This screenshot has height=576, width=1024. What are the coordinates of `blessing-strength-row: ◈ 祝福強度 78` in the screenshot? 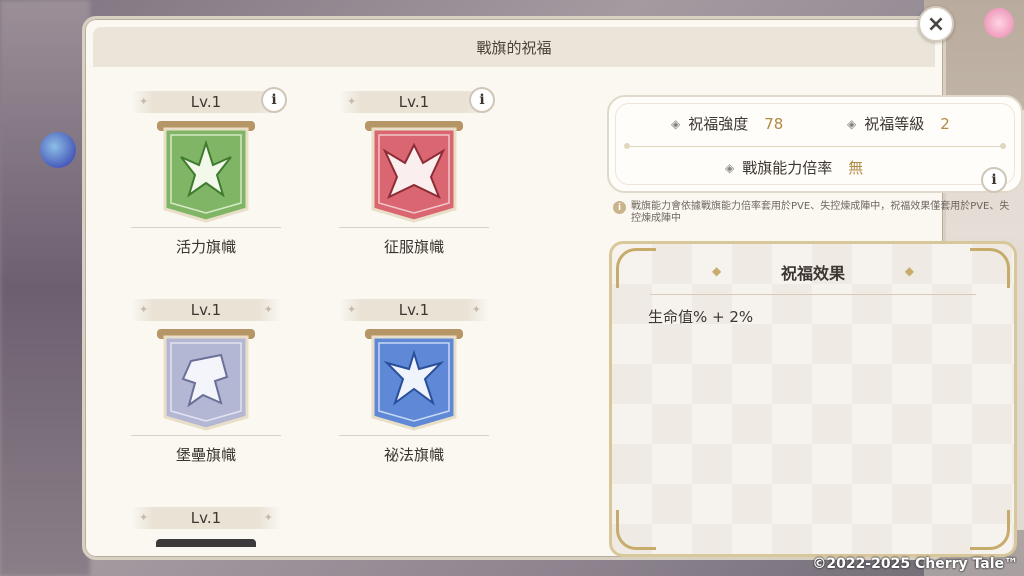 It's located at (727, 123).